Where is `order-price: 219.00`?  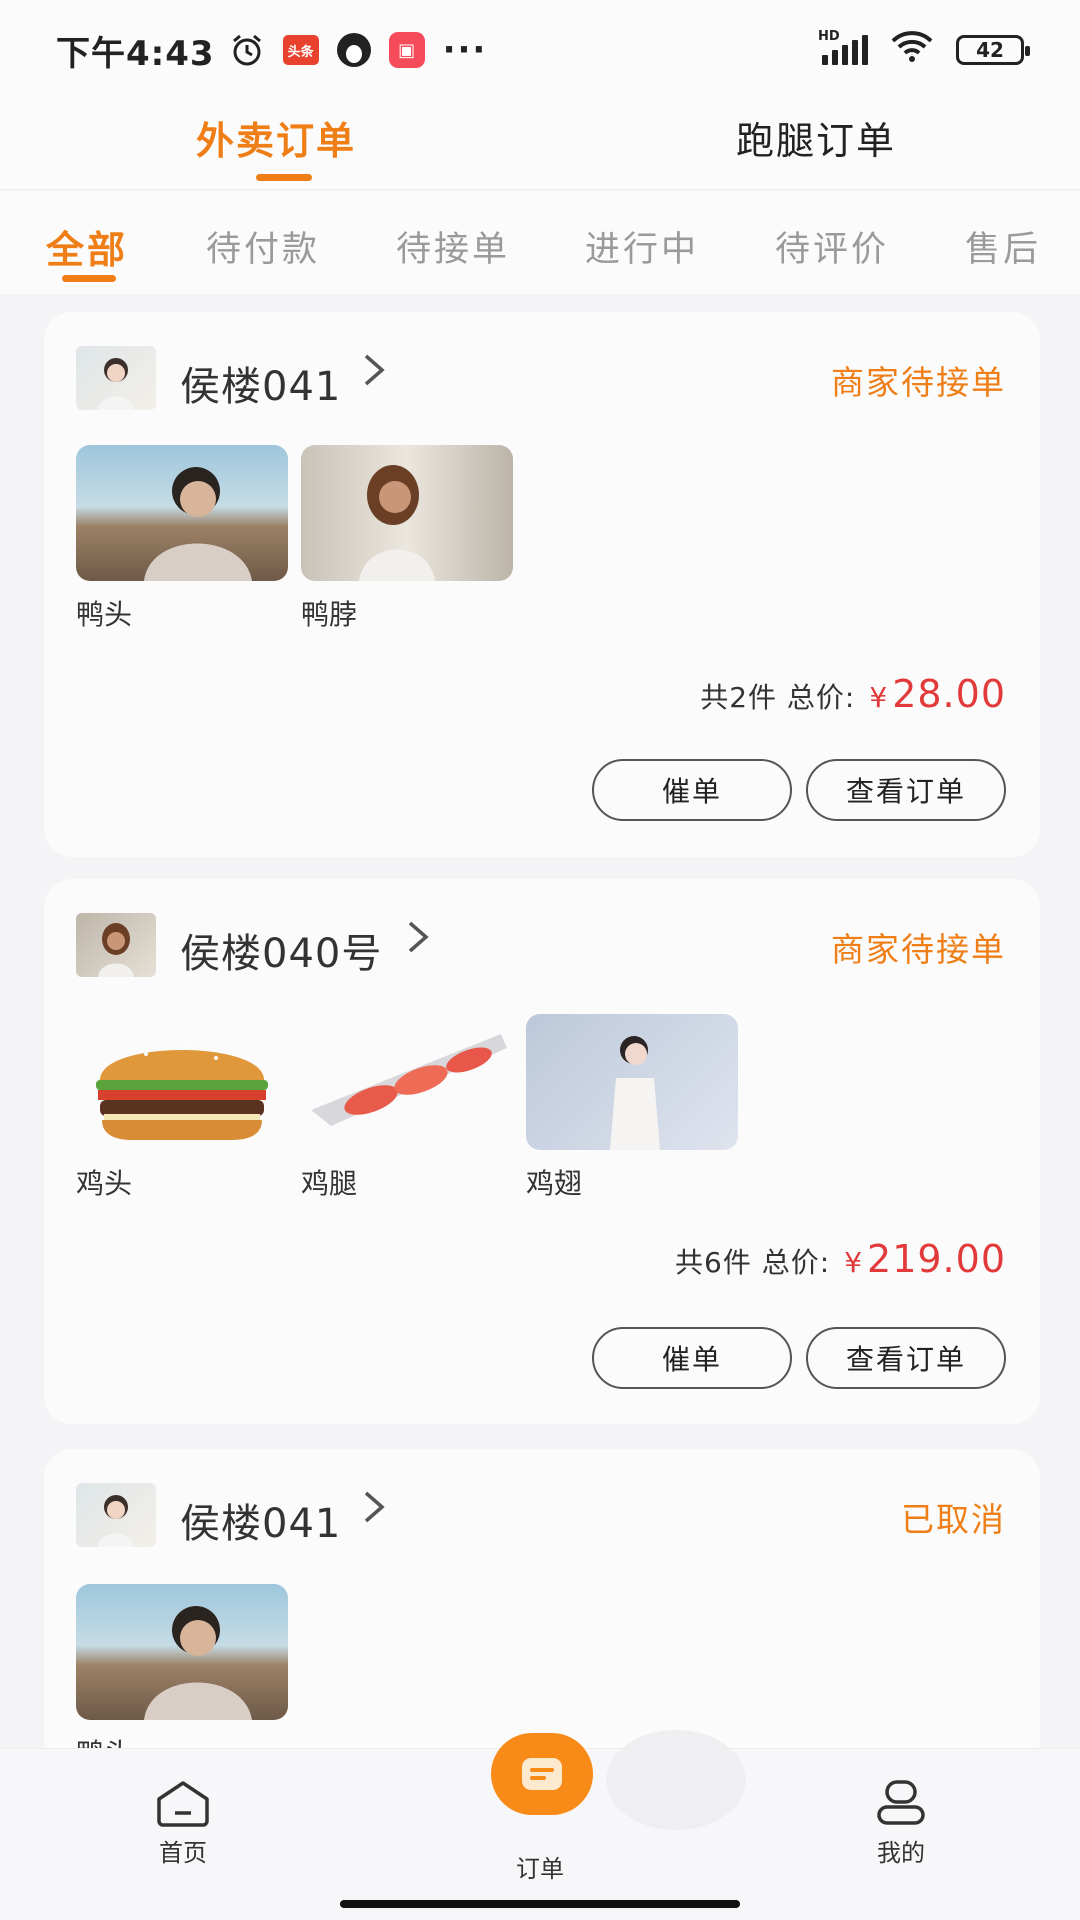
order-price: 219.00 is located at coordinates (936, 1259).